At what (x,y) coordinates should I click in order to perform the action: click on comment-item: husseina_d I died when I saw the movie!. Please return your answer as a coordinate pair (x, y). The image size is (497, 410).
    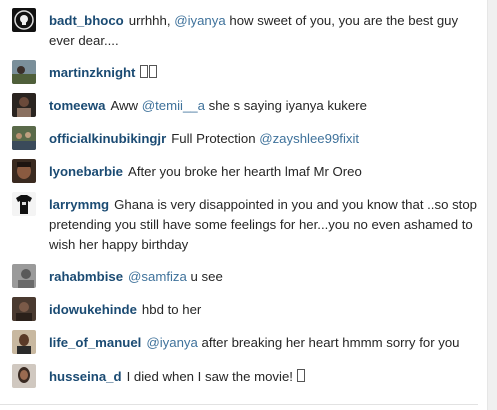
    Looking at the image, I should click on (245, 377).